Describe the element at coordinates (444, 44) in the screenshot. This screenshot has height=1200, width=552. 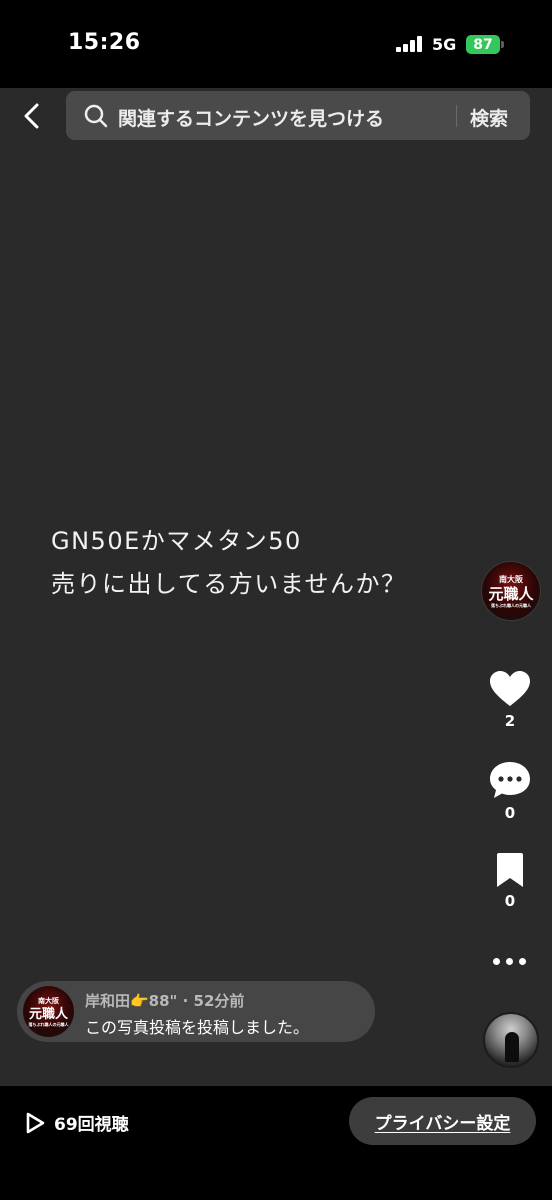
I see `network-type: 5G` at that location.